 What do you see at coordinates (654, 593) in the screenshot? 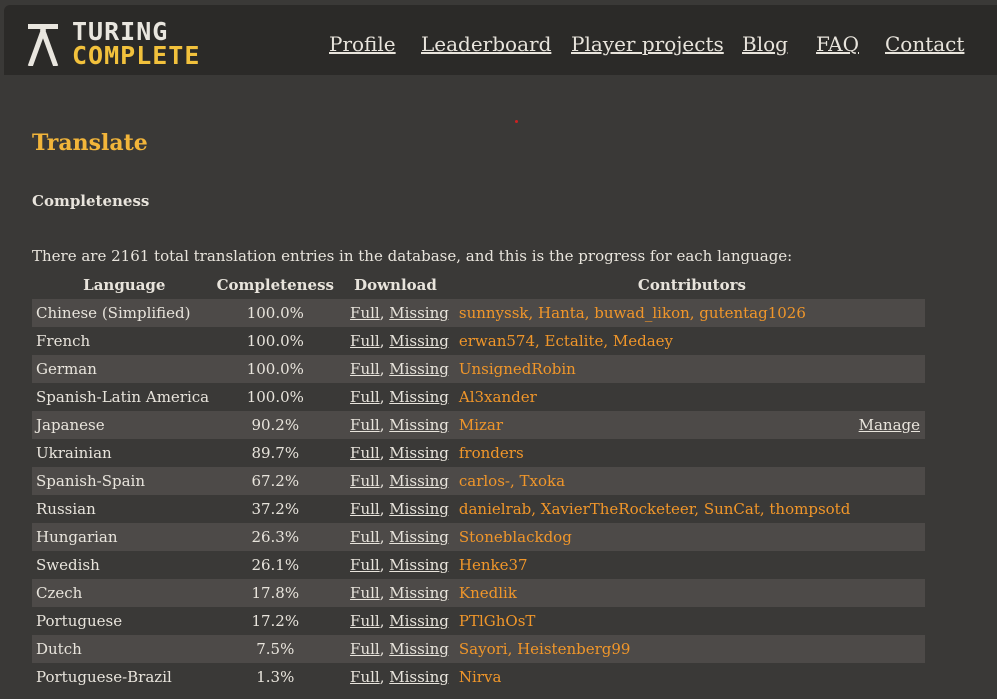
I see `contributors-cell: Knedlik` at bounding box center [654, 593].